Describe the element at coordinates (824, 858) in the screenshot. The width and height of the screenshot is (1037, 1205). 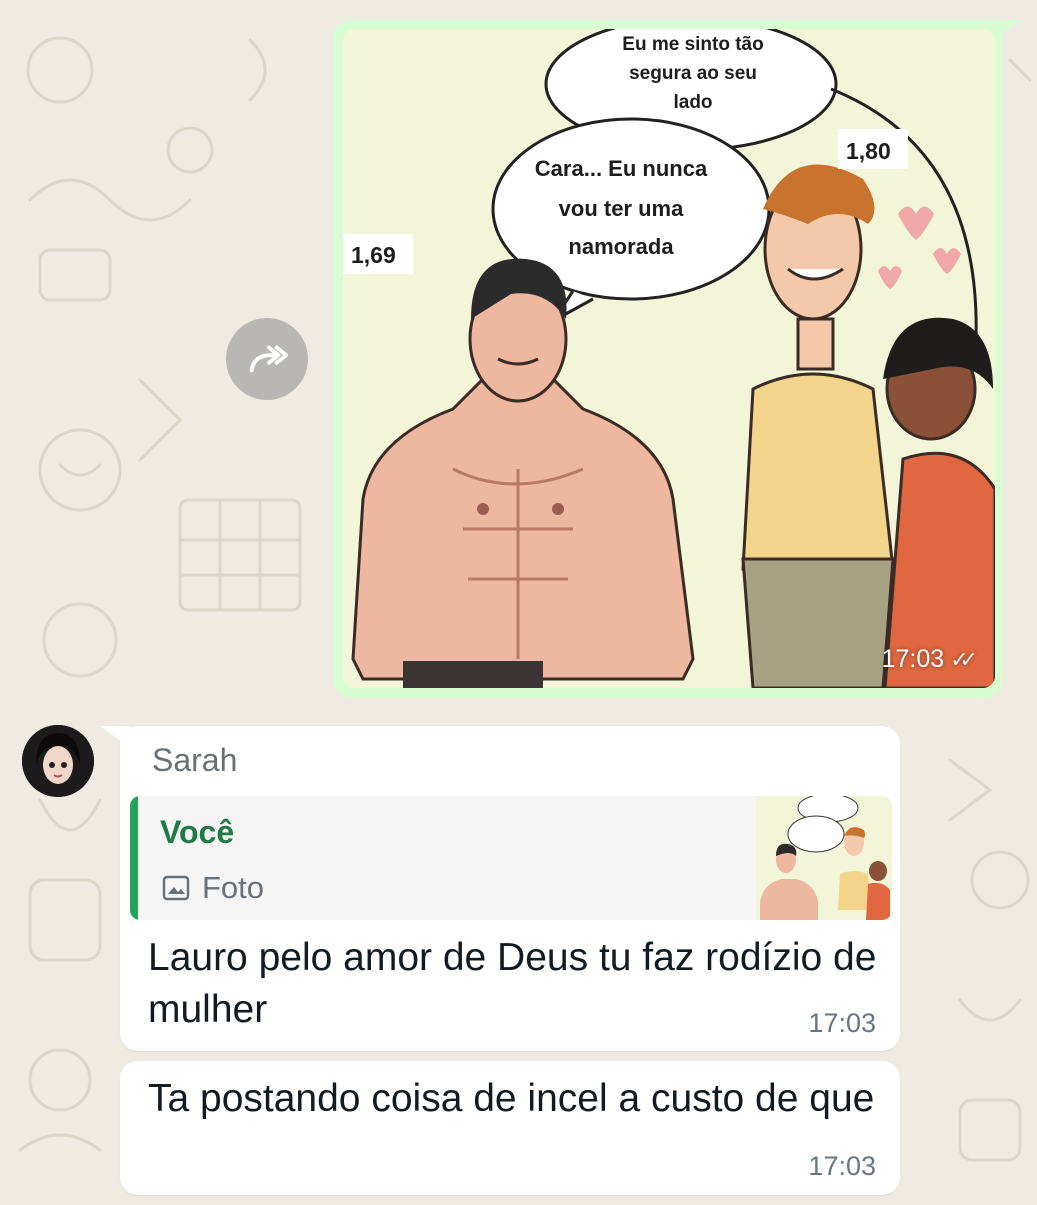
I see `reply-quote-thumbnail` at that location.